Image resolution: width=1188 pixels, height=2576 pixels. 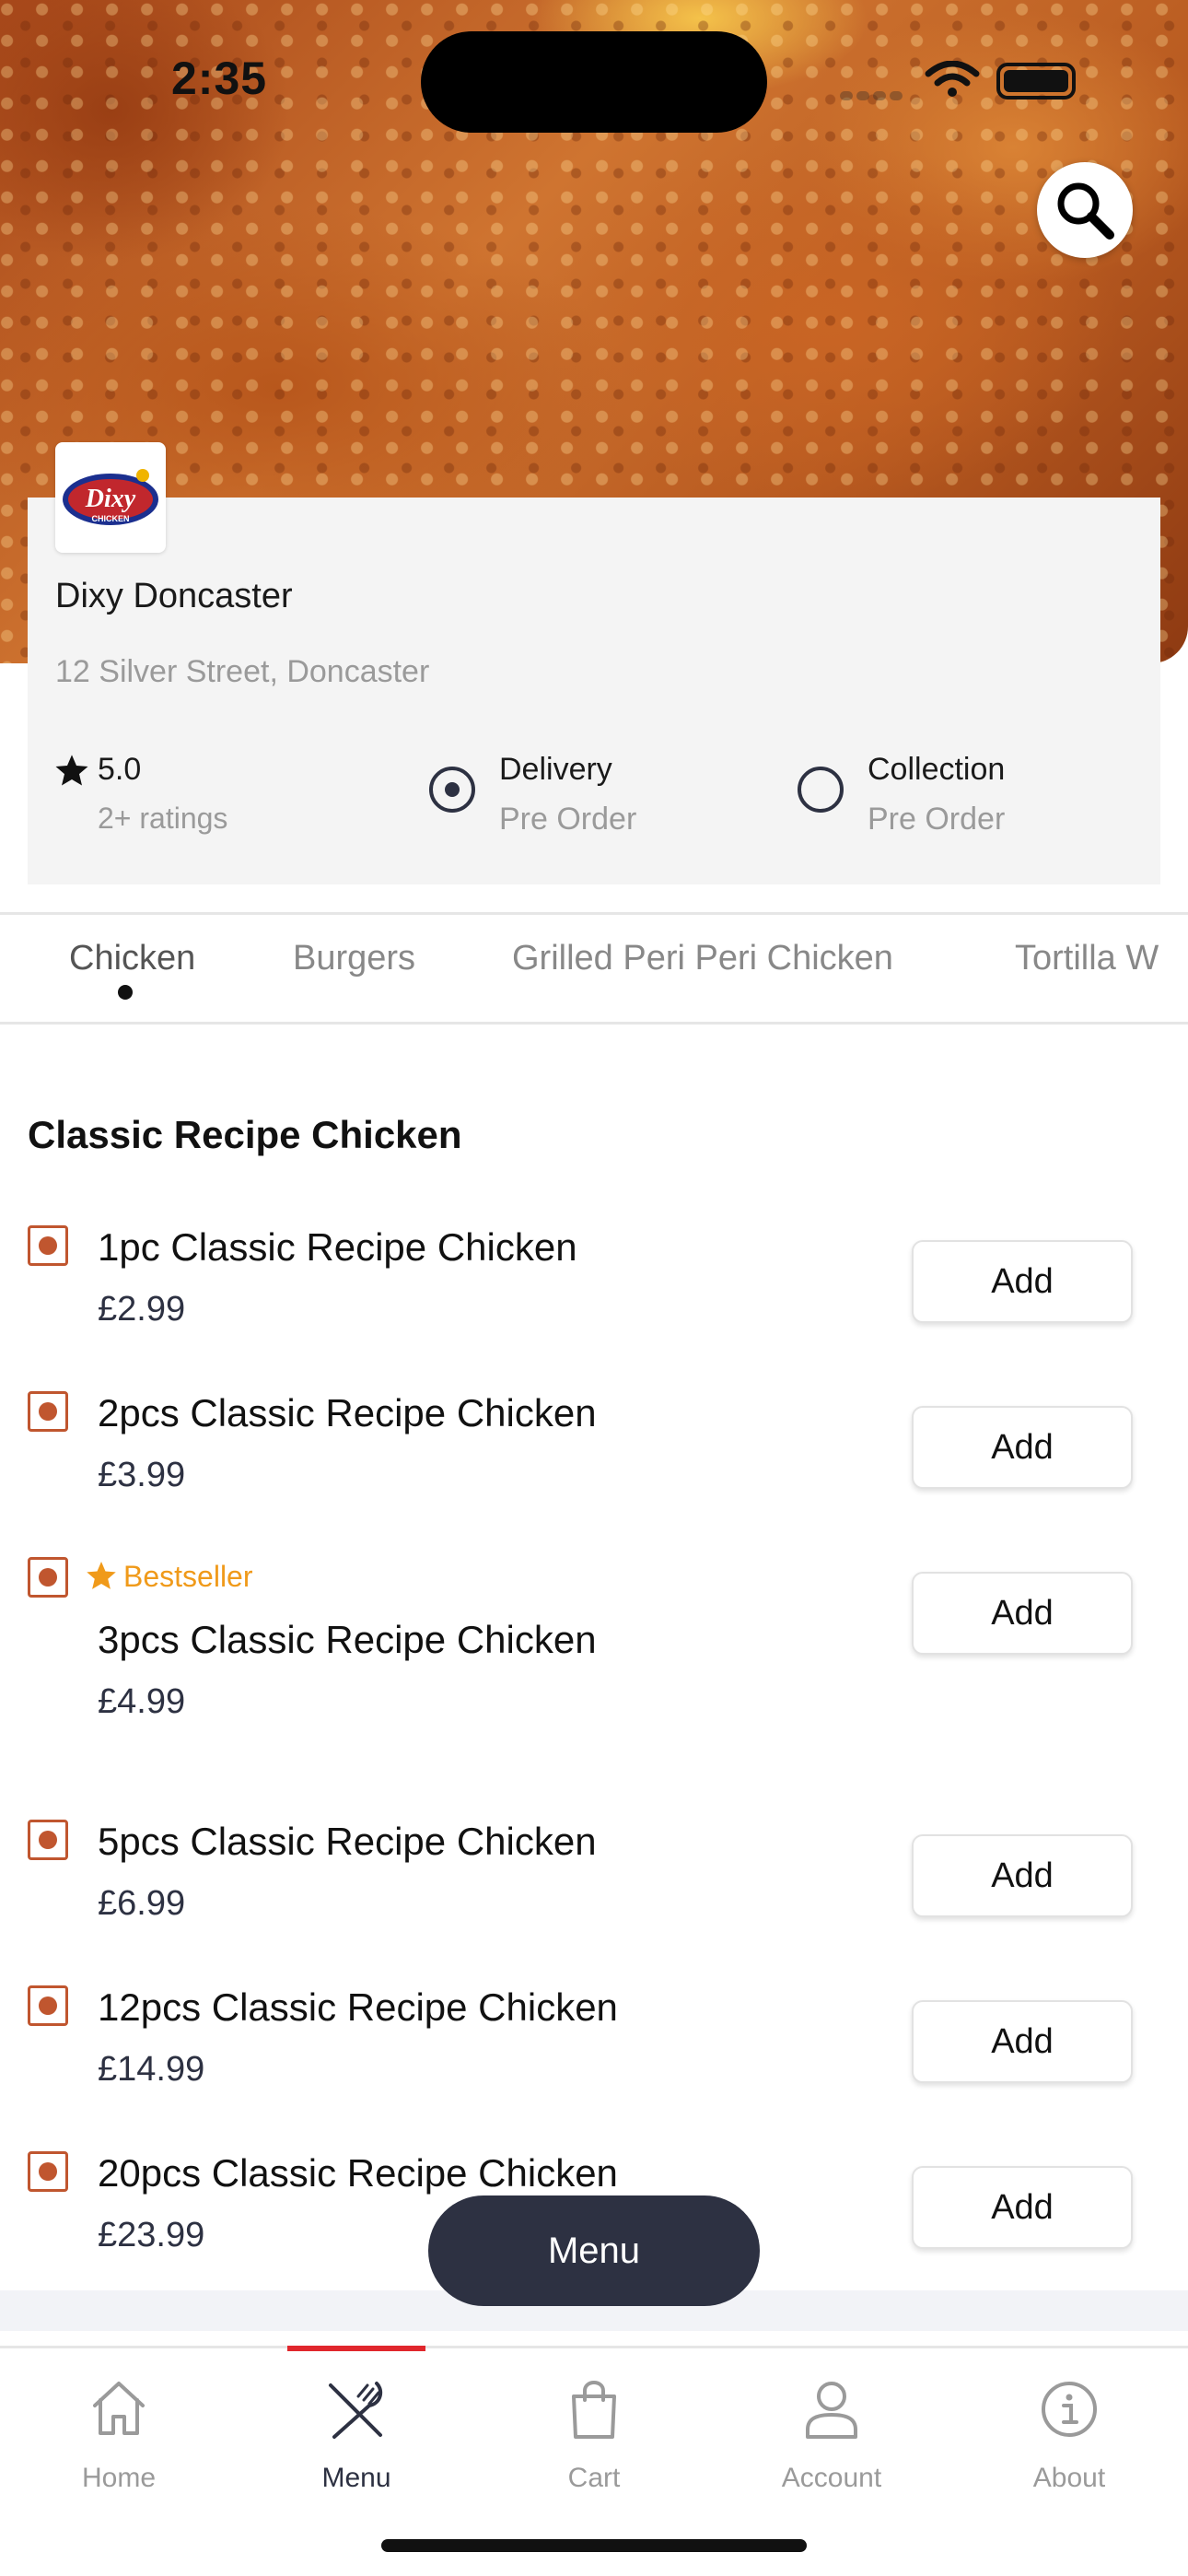 What do you see at coordinates (594, 2410) in the screenshot?
I see `shopping-bag-icon` at bounding box center [594, 2410].